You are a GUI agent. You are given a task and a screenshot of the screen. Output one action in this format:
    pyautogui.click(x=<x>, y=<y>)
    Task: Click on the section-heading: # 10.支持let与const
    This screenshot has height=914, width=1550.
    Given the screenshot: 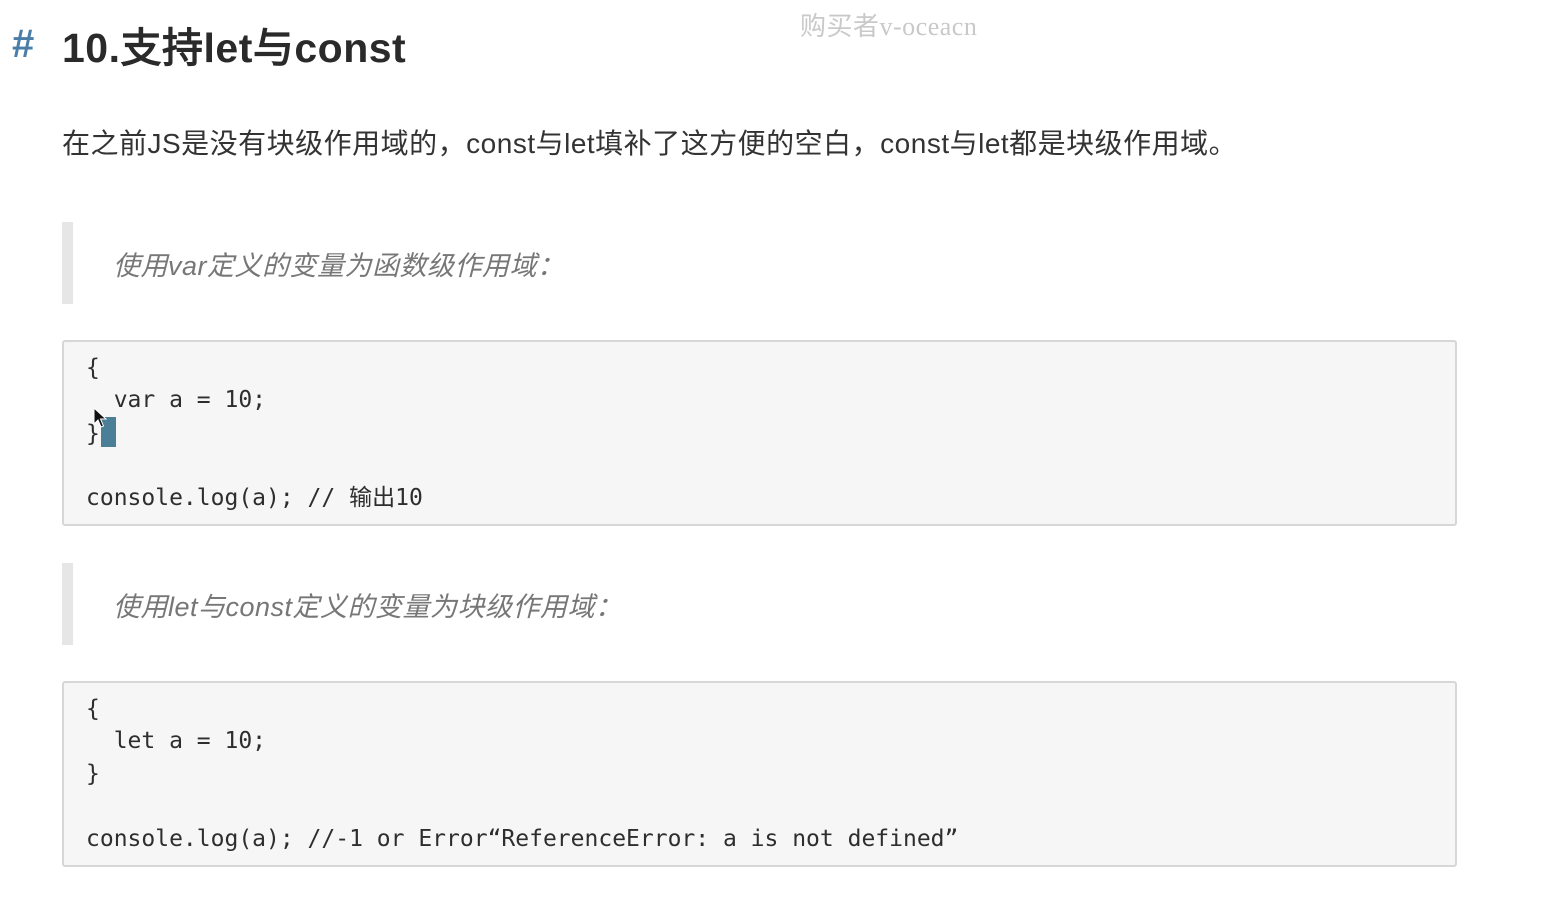 What is the action you would take?
    pyautogui.click(x=209, y=44)
    